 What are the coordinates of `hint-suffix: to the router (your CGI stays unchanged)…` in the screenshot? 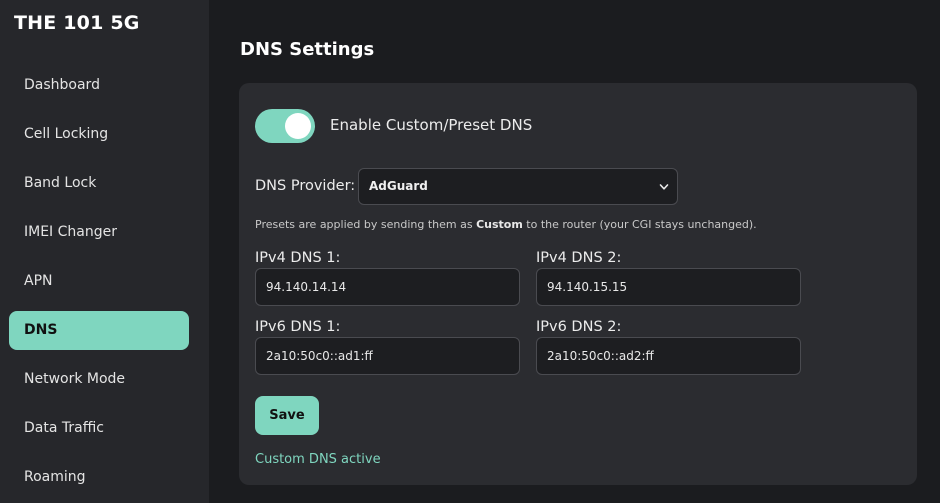 It's located at (639, 224).